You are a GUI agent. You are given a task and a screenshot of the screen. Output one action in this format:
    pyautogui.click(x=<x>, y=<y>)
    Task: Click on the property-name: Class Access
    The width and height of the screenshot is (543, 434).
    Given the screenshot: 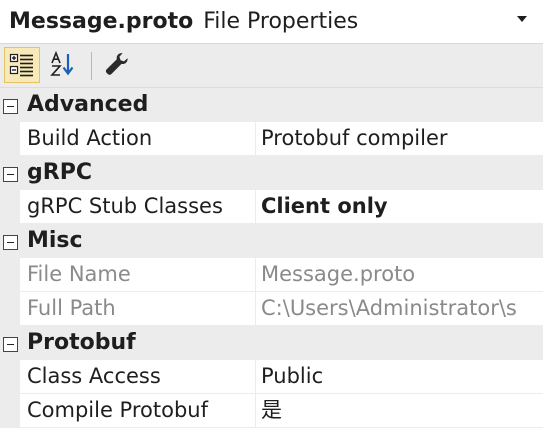 What is the action you would take?
    pyautogui.click(x=94, y=376)
    